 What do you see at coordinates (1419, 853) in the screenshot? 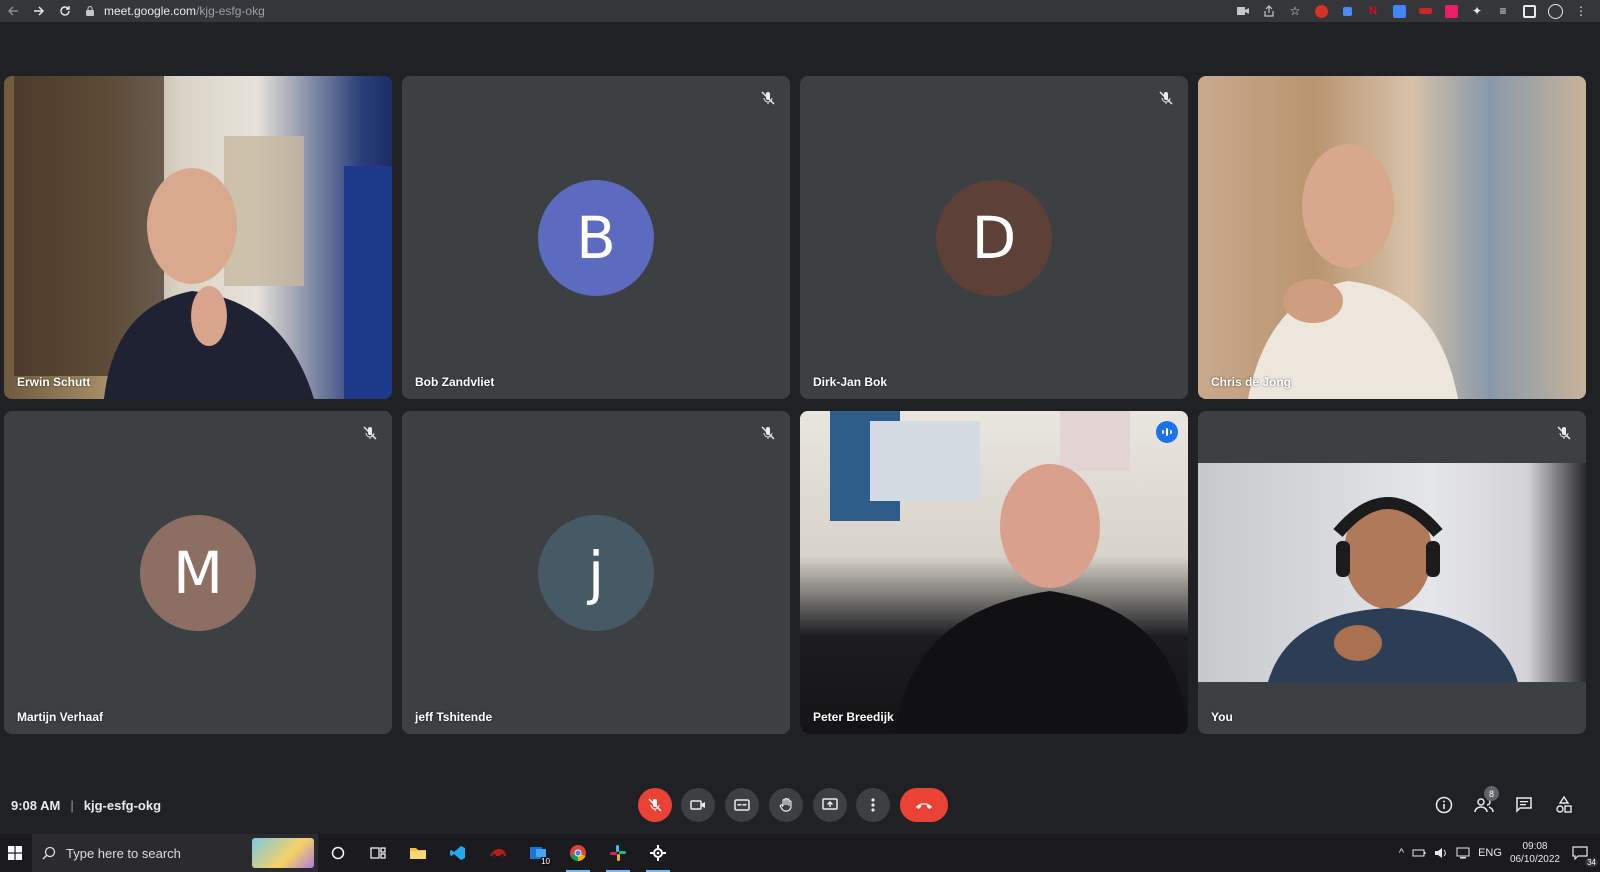
I see `battery-network-icon` at bounding box center [1419, 853].